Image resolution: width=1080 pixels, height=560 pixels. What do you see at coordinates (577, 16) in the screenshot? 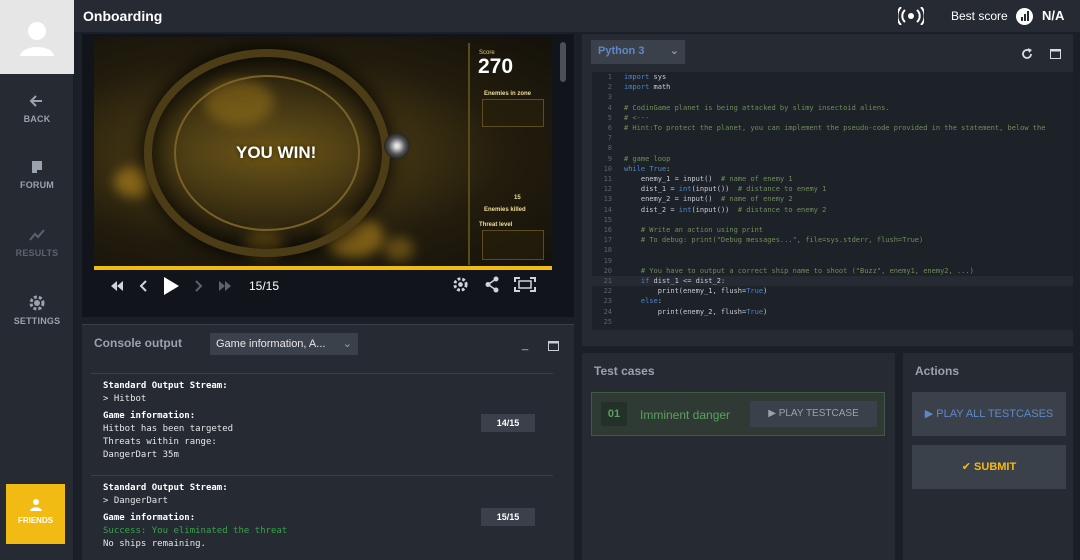
I see `top-bar: Onboarding Best score N/A` at bounding box center [577, 16].